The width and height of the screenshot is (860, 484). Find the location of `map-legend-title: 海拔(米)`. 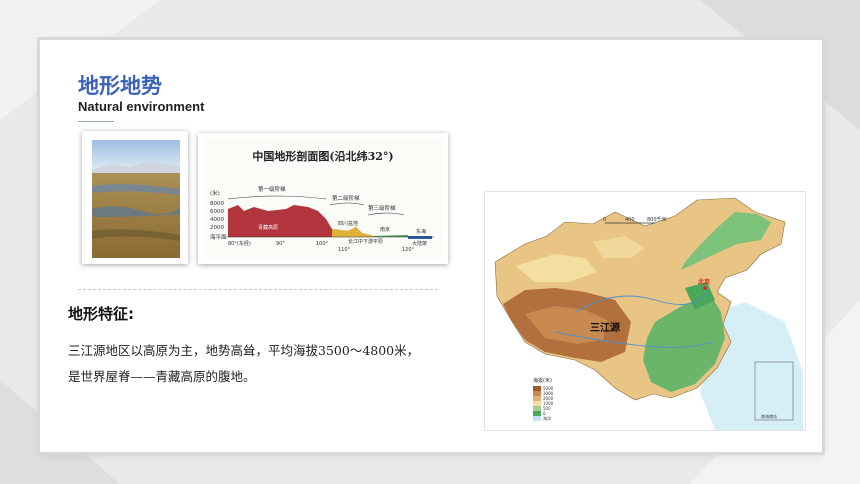

map-legend-title: 海拔(米) is located at coordinates (542, 380).